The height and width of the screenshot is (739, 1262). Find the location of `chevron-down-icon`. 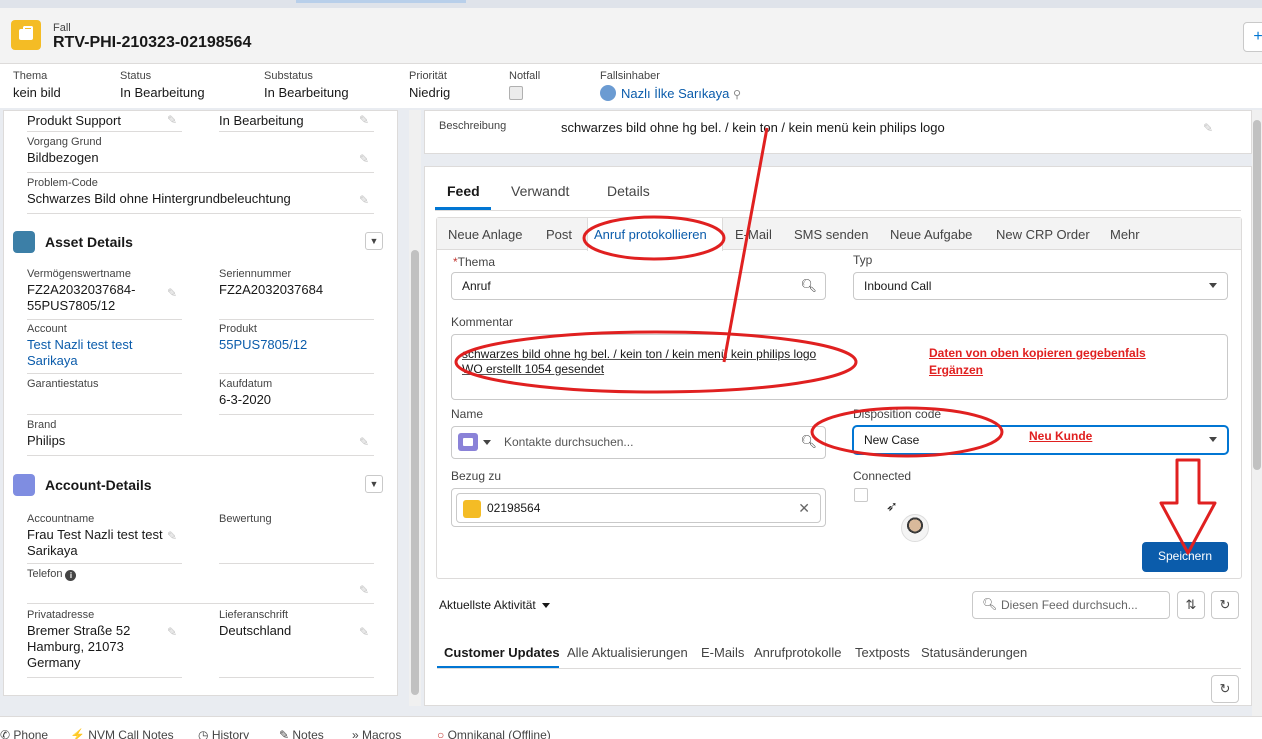

chevron-down-icon is located at coordinates (487, 442).